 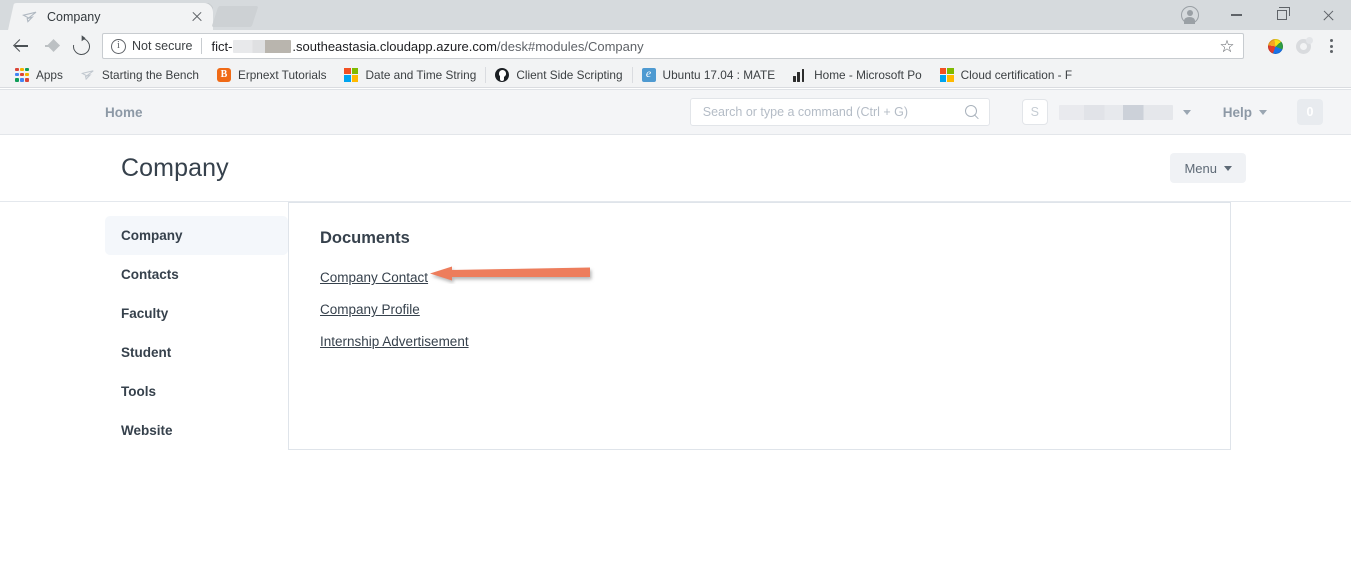 What do you see at coordinates (222, 46) in the screenshot?
I see `url-prefix: fict-` at bounding box center [222, 46].